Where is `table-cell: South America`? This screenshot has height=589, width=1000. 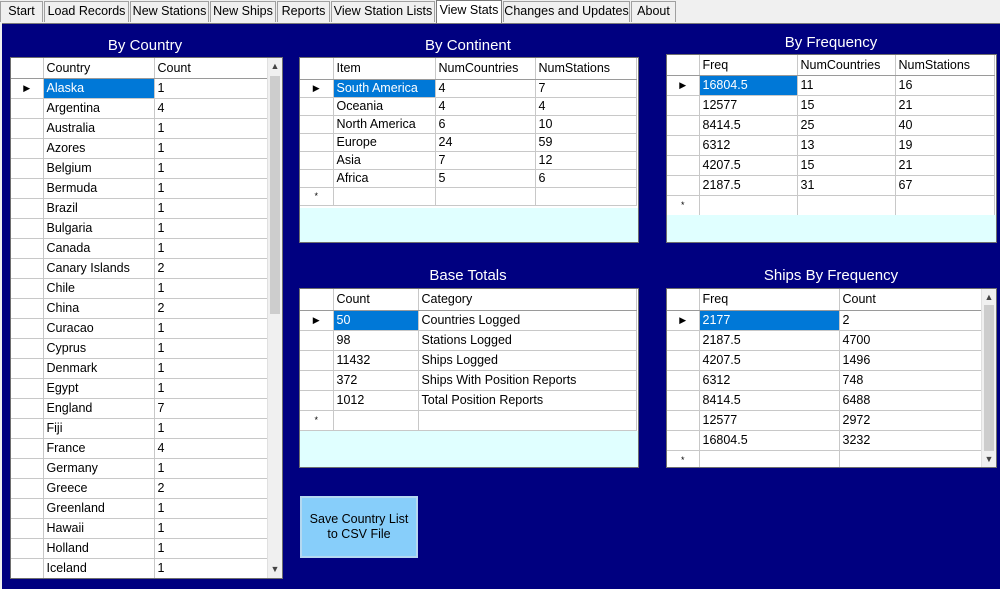
table-cell: South America is located at coordinates (384, 88).